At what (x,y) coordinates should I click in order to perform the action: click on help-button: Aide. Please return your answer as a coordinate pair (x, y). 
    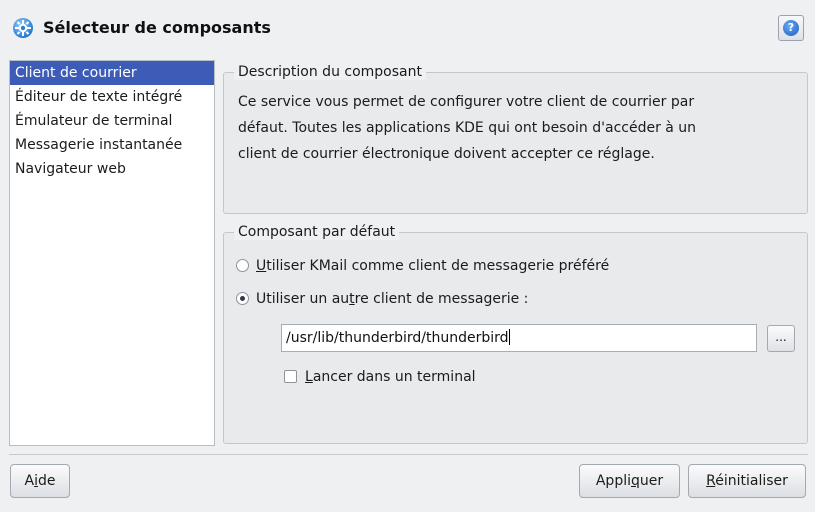
    Looking at the image, I should click on (40, 481).